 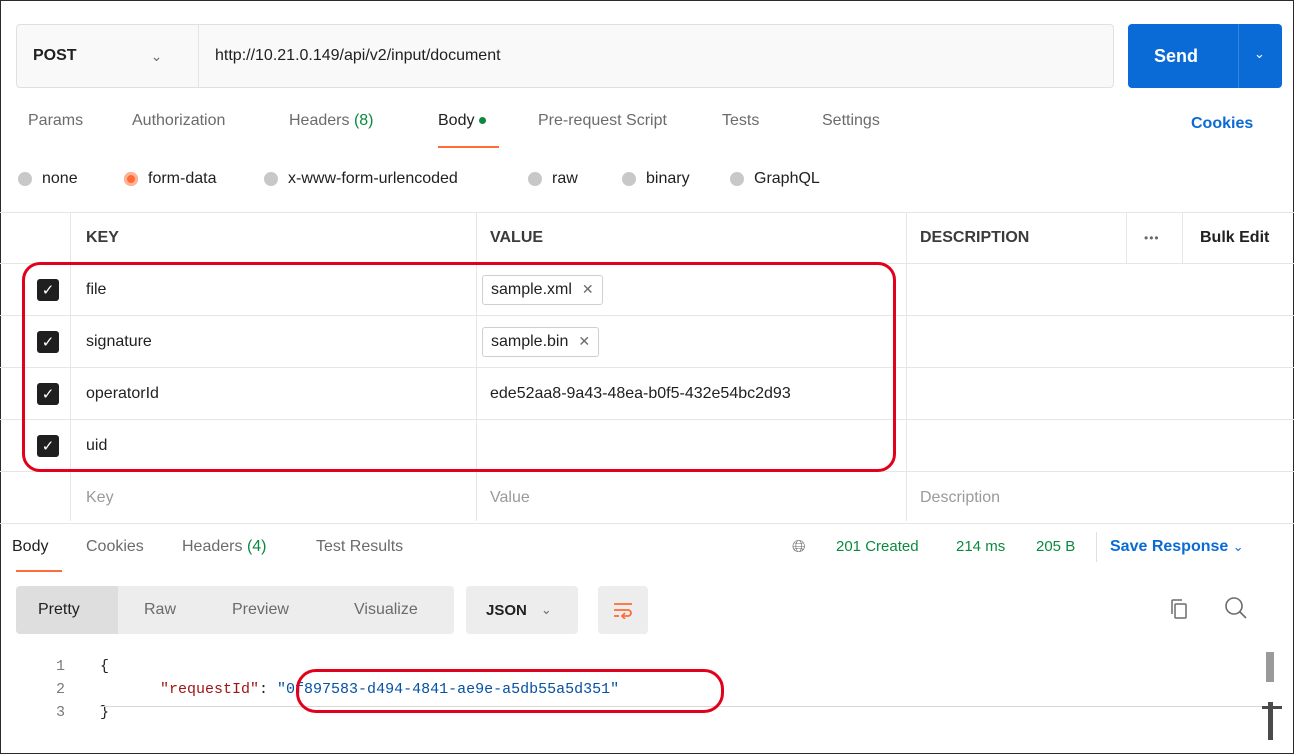 I want to click on url-input: http://10.21.0.149/api/v2/input/document, so click(x=350, y=56).